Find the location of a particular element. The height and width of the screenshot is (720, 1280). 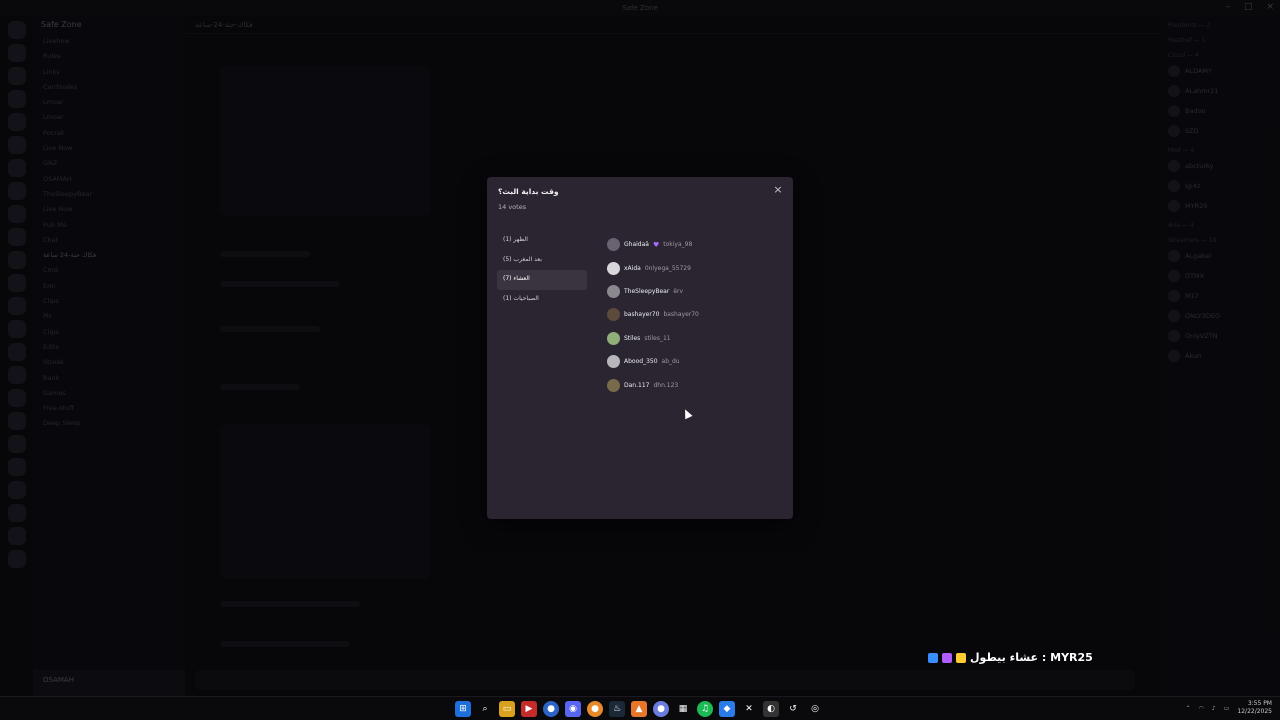

discord-icon: ◉ is located at coordinates (573, 709).